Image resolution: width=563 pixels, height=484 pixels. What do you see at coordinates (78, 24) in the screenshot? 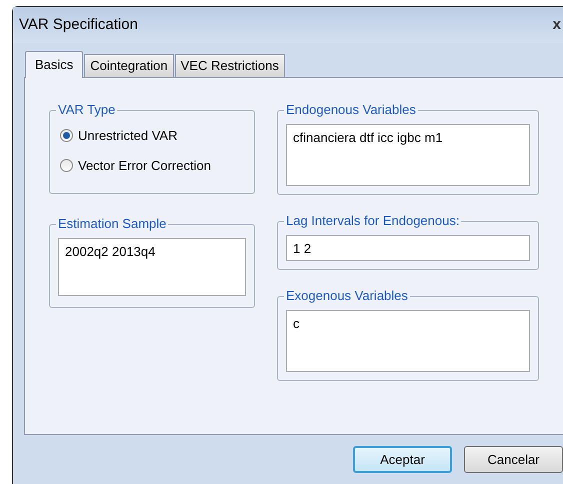
I see `window-title: VAR Specification` at bounding box center [78, 24].